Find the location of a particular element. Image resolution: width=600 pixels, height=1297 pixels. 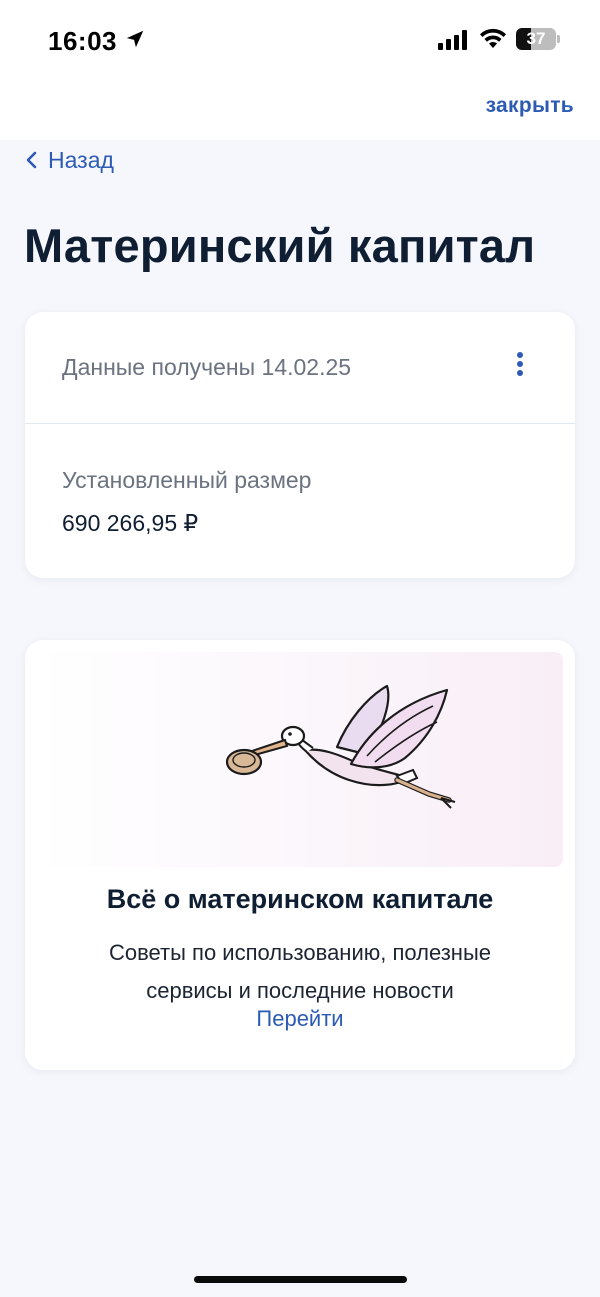

location-arrow-icon is located at coordinates (135, 39).